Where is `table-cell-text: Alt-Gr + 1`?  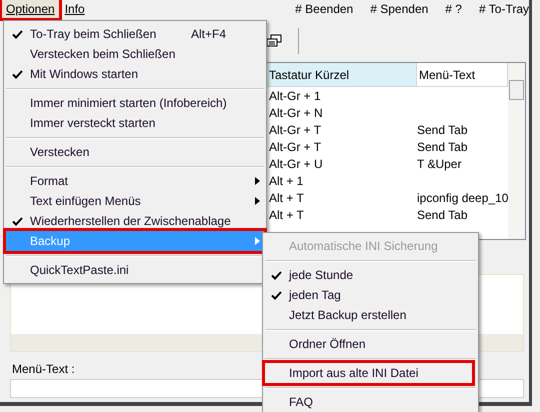 table-cell-text: Alt-Gr + 1 is located at coordinates (295, 96).